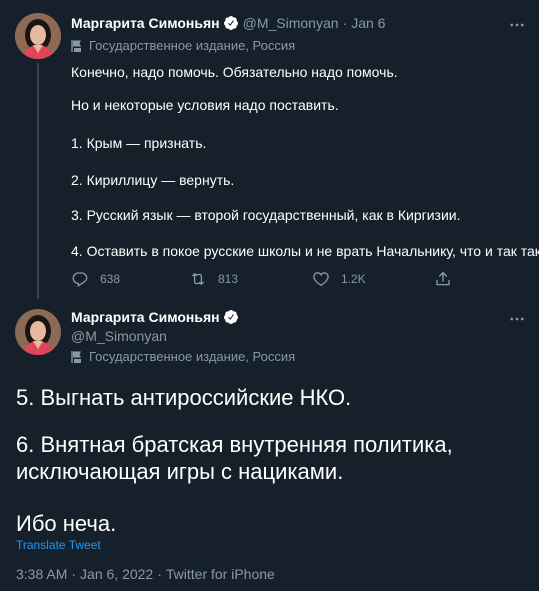 The width and height of the screenshot is (539, 591). Describe the element at coordinates (228, 279) in the screenshot. I see `retweet-count: 813` at that location.